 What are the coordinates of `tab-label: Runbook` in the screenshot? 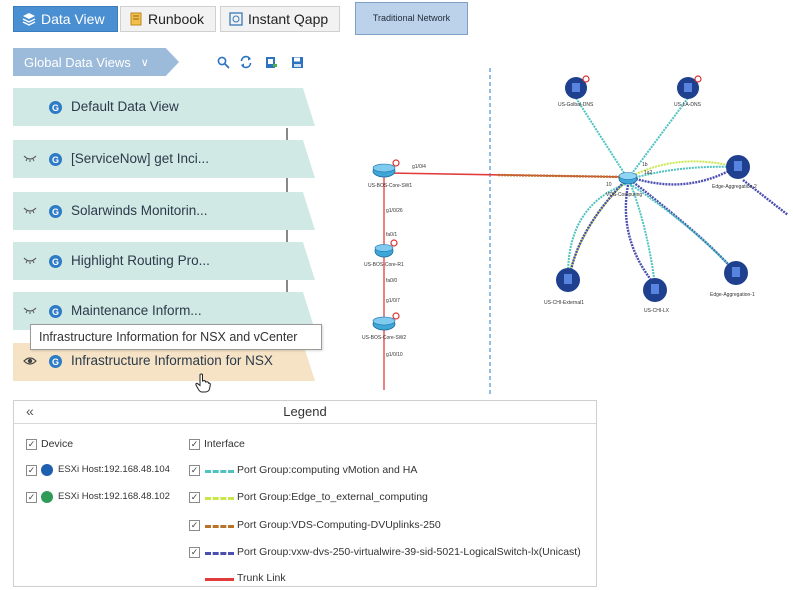 It's located at (176, 19).